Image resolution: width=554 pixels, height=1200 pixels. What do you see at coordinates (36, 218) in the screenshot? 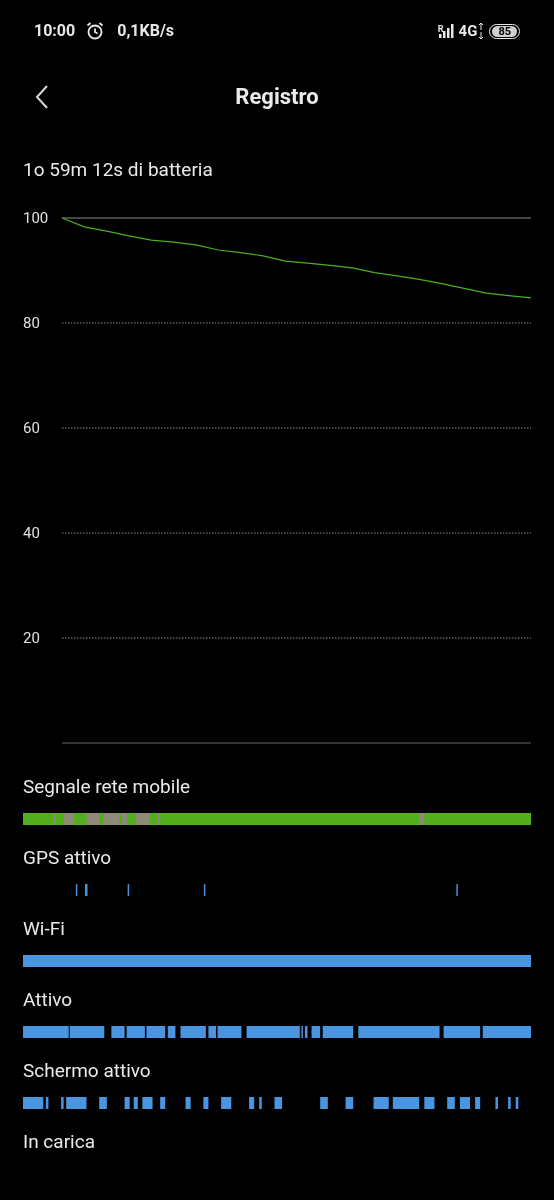
I see `y-tick-label: 100` at bounding box center [36, 218].